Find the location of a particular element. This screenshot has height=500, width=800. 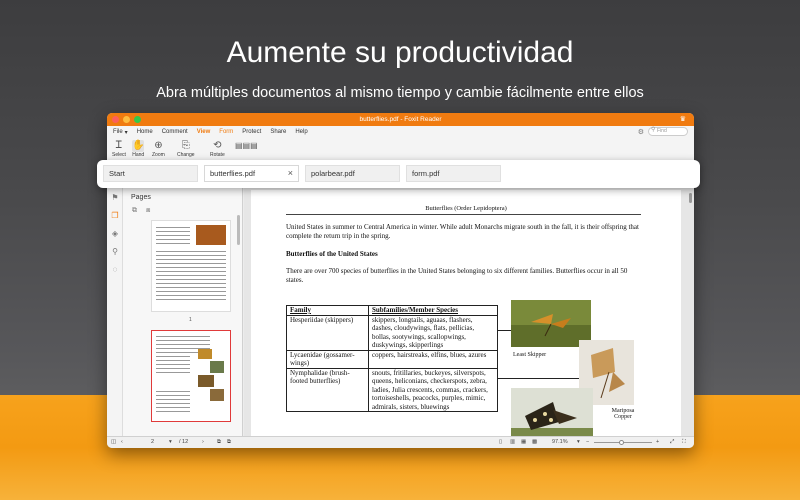

zoom-level: 97.1% is located at coordinates (560, 442).